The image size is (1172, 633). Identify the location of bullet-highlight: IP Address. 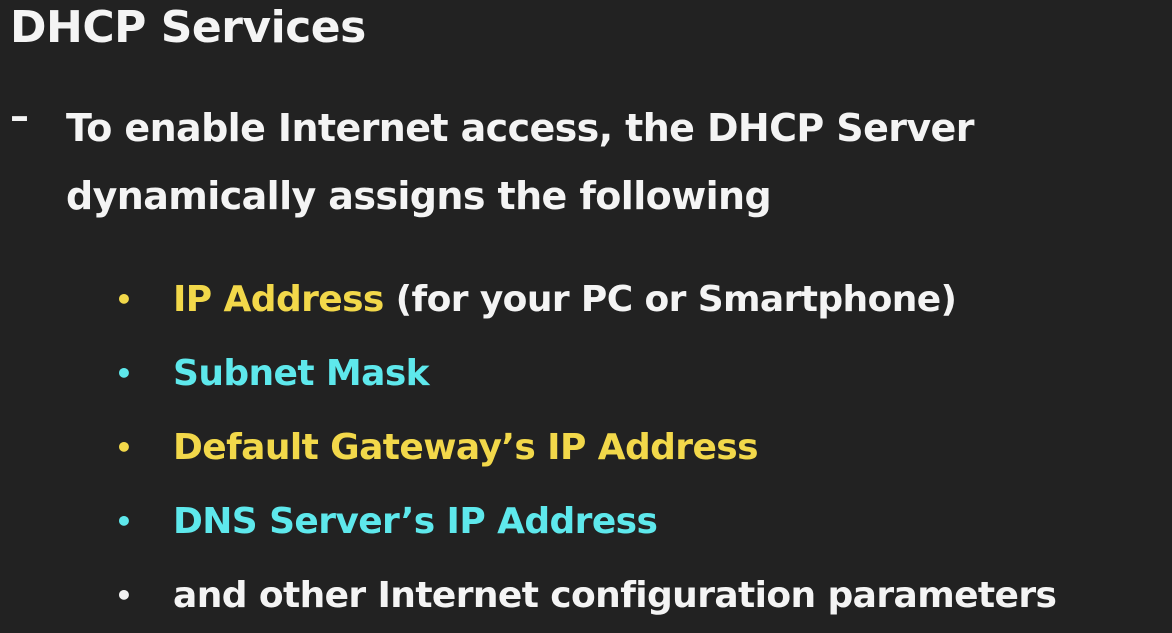
(278, 299).